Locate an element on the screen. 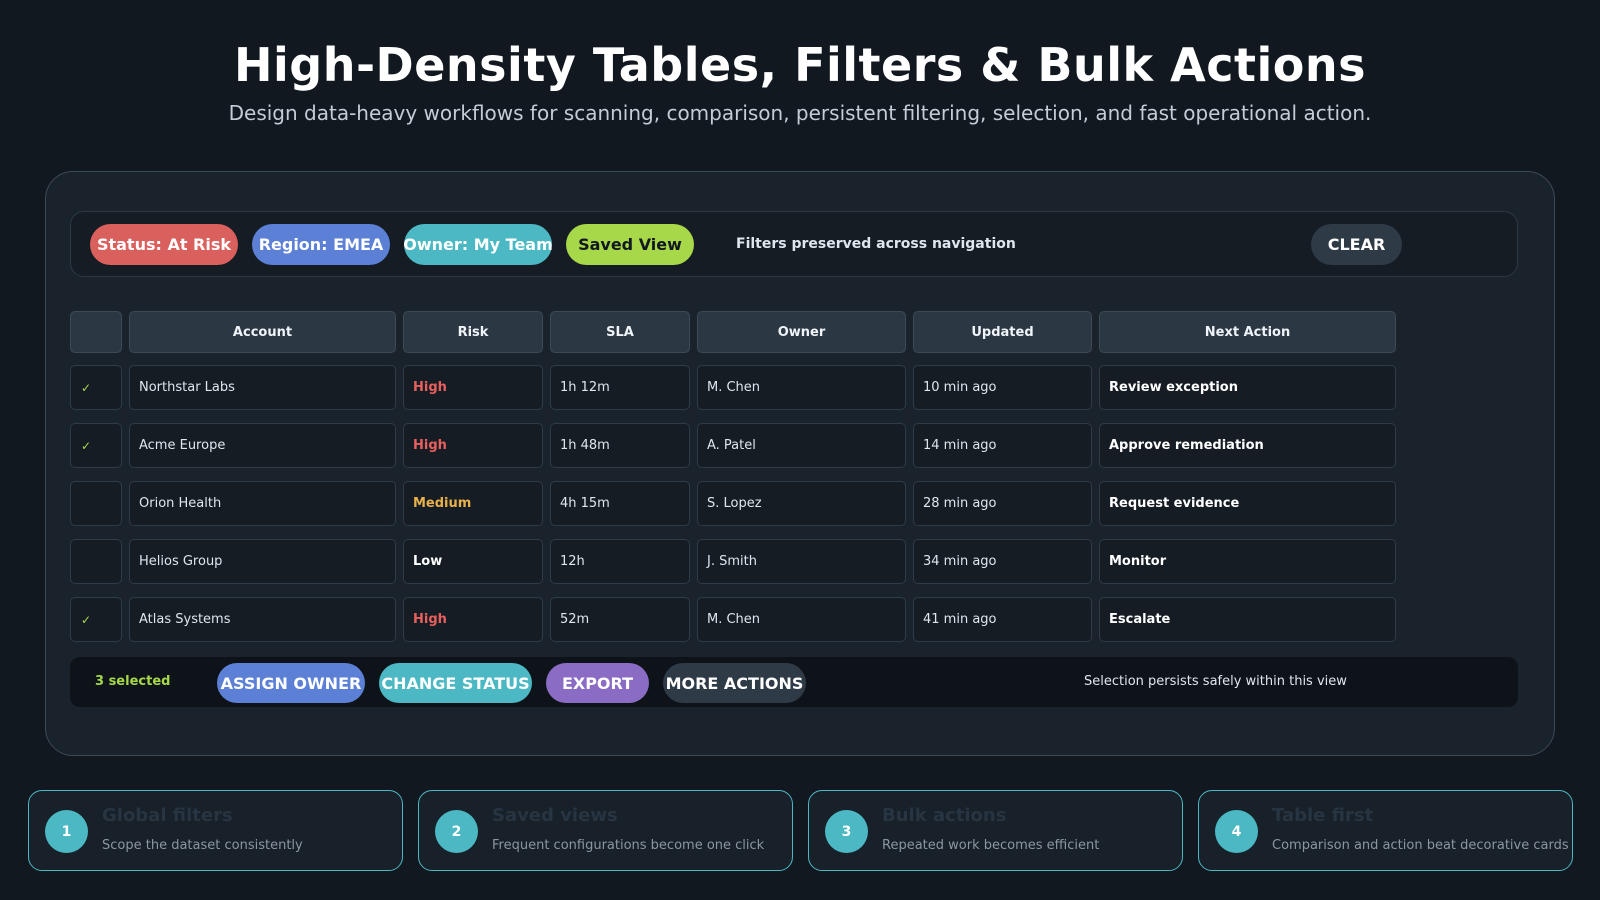 This screenshot has height=900, width=1600. step-number: 3 is located at coordinates (846, 831).